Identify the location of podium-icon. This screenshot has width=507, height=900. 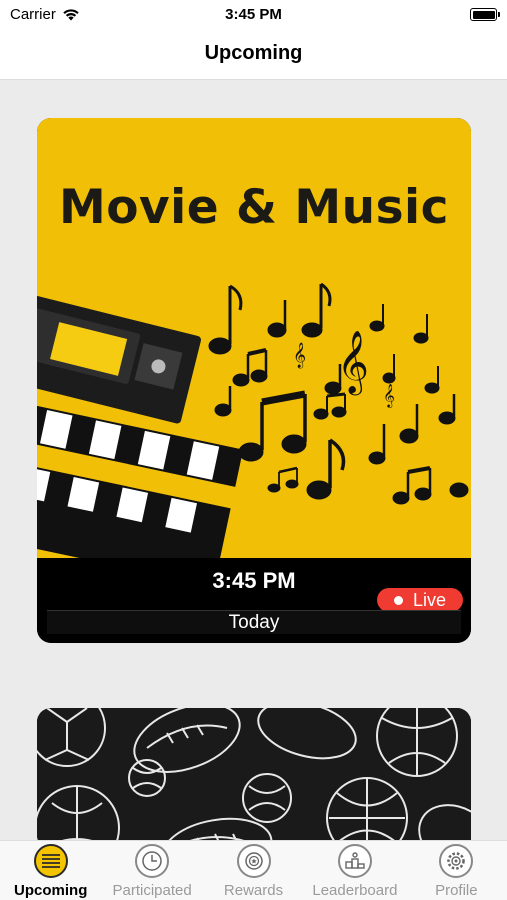
(354, 861).